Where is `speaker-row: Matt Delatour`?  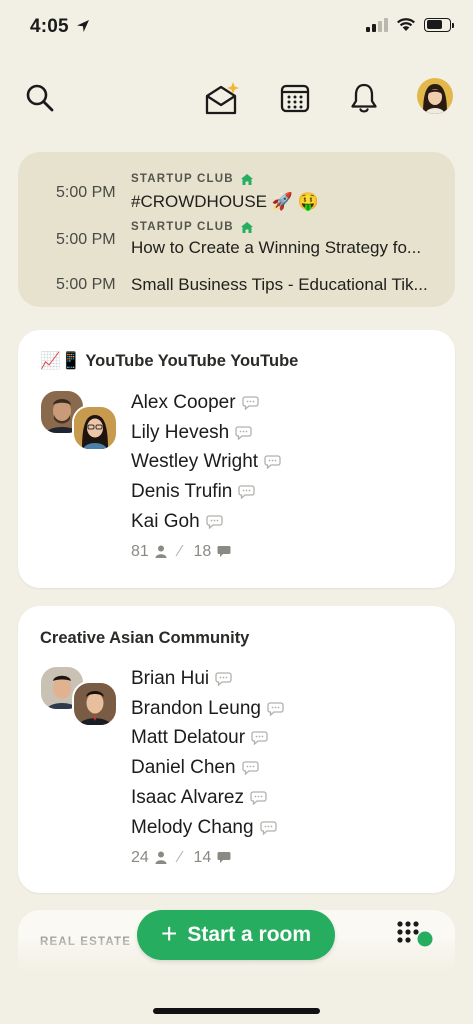 speaker-row: Matt Delatour is located at coordinates (207, 739).